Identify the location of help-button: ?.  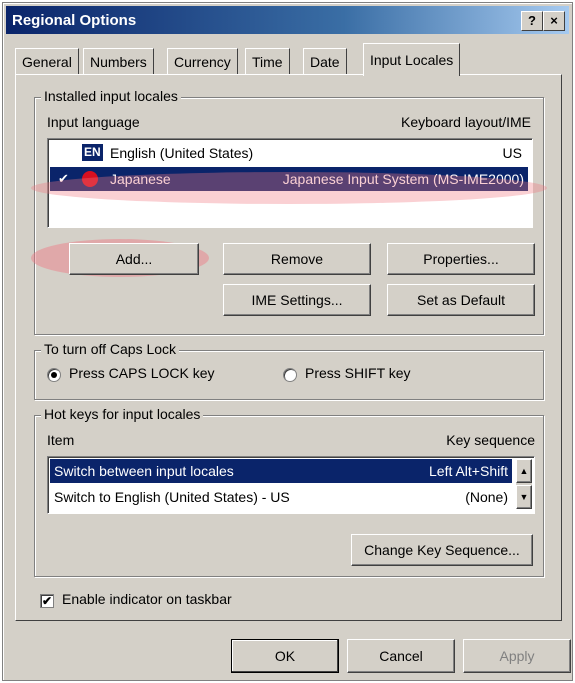
(532, 21).